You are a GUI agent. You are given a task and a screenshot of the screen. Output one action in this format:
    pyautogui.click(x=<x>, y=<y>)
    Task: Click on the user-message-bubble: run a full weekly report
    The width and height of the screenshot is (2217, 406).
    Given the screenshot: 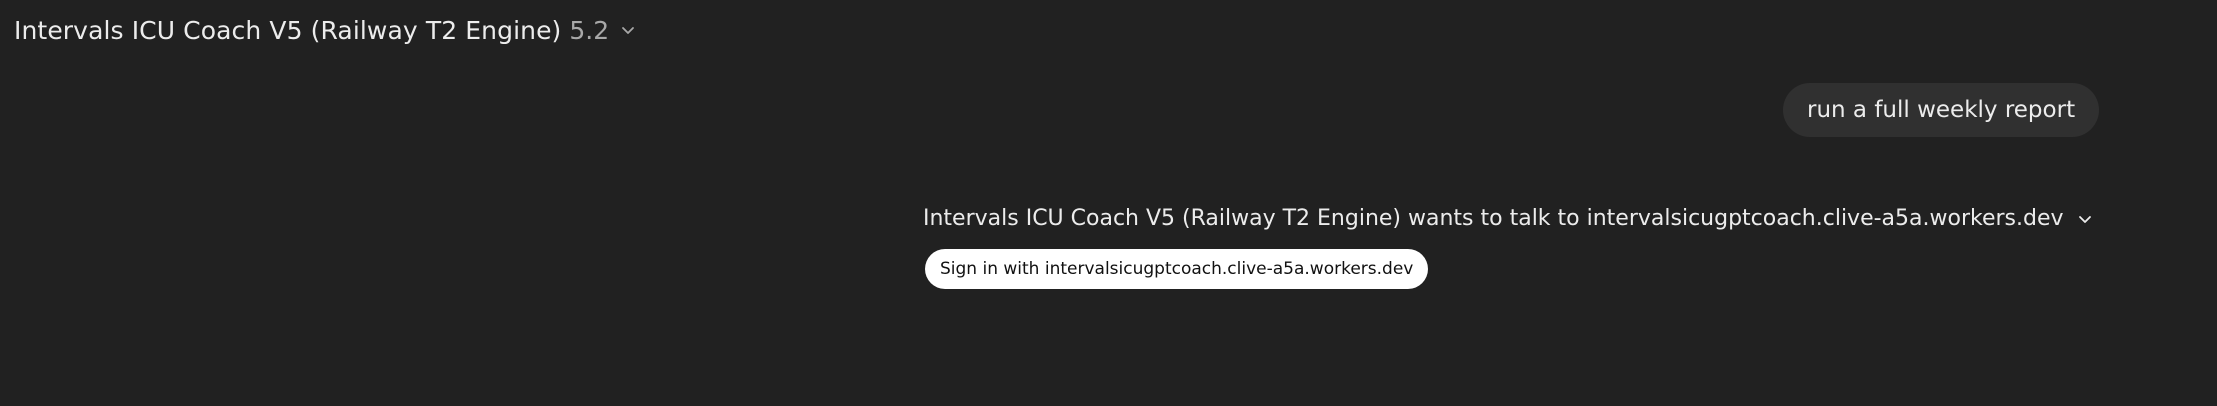 What is the action you would take?
    pyautogui.click(x=1941, y=110)
    